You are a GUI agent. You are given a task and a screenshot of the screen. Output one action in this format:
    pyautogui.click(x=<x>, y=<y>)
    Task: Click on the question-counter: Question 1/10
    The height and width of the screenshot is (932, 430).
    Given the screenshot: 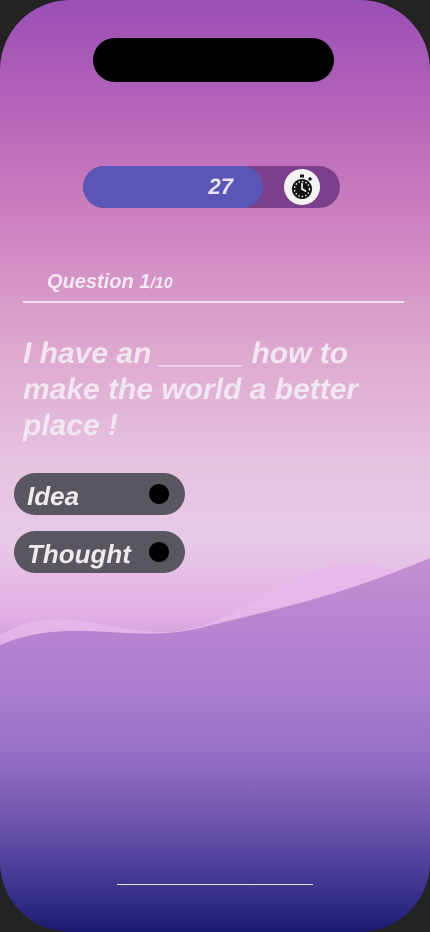 What is the action you would take?
    pyautogui.click(x=110, y=282)
    